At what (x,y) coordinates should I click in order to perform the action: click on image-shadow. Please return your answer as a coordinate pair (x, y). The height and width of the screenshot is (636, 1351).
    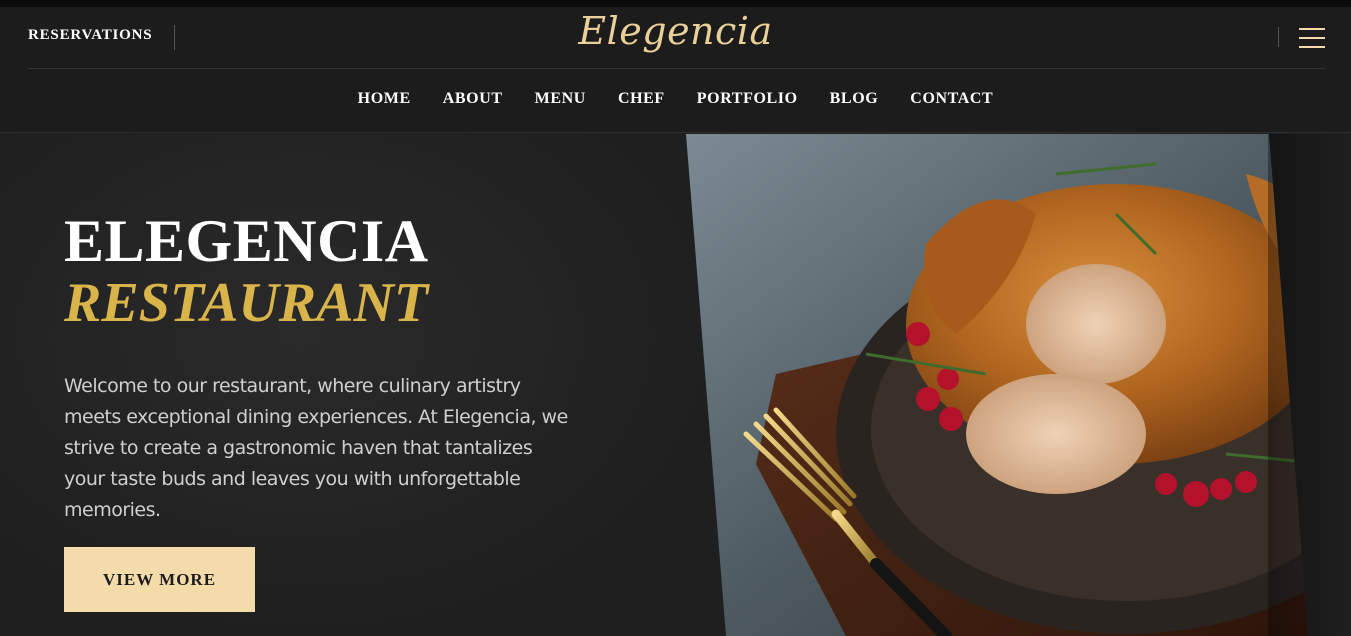
    Looking at the image, I should click on (1309, 385).